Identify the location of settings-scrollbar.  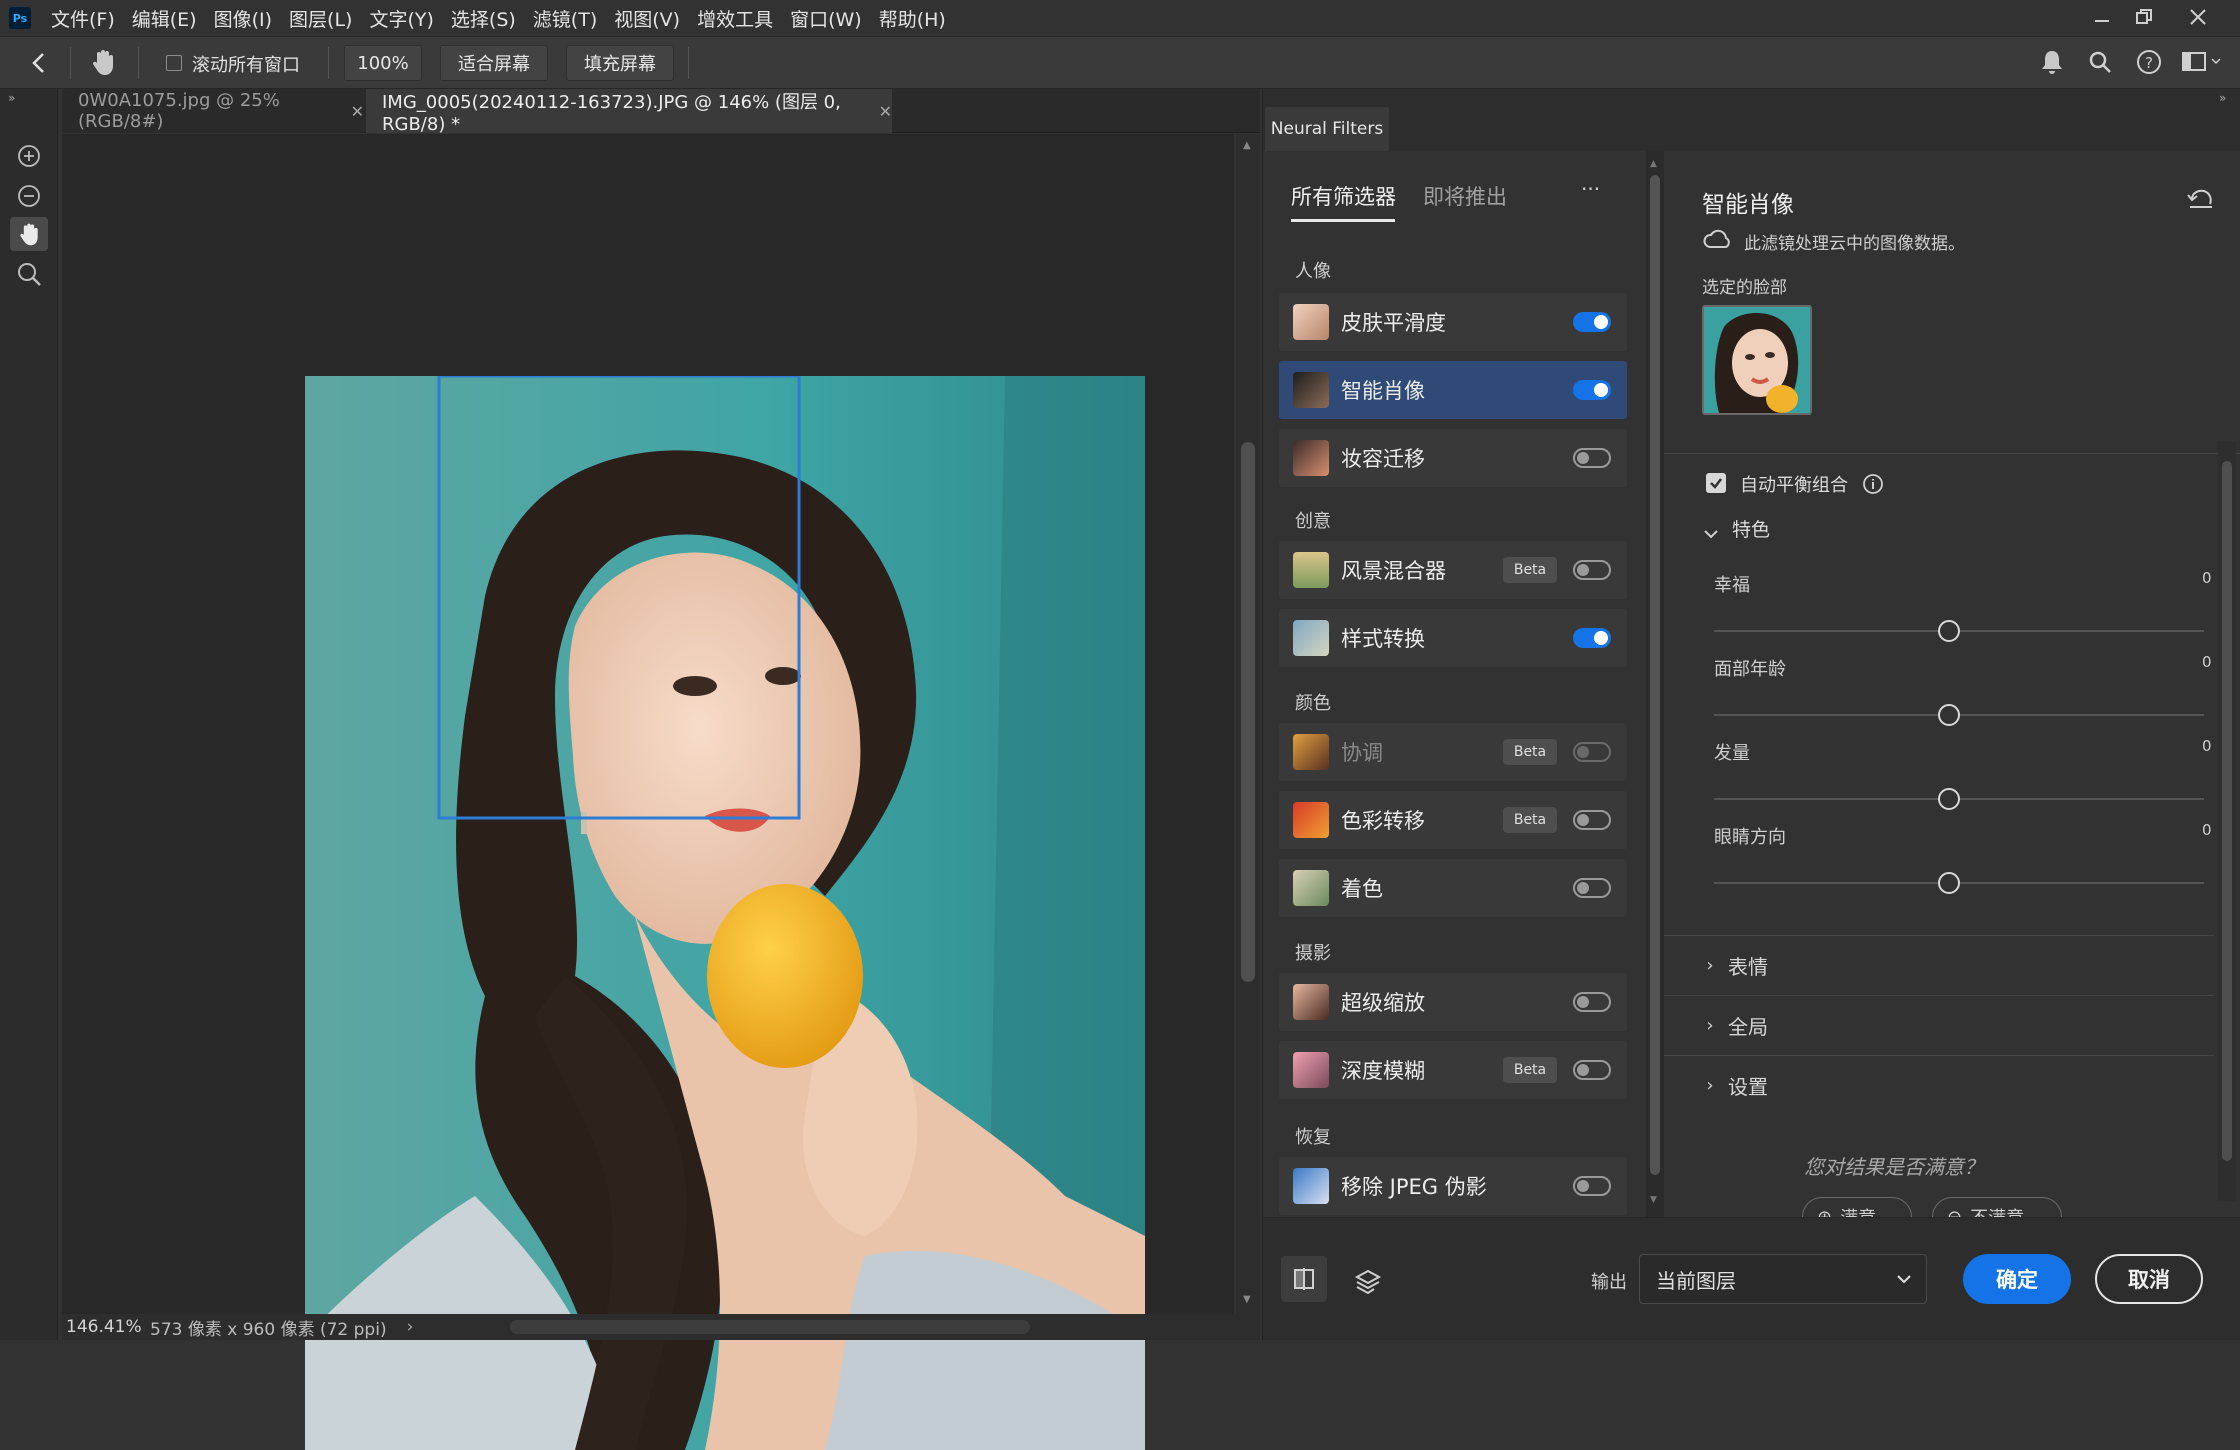
(2227, 821).